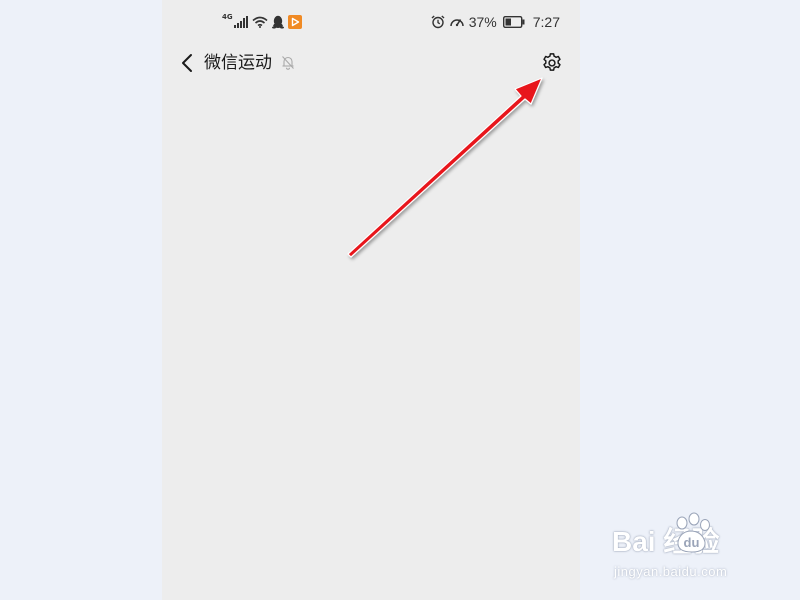  Describe the element at coordinates (692, 542) in the screenshot. I see `svg-text: du` at that location.